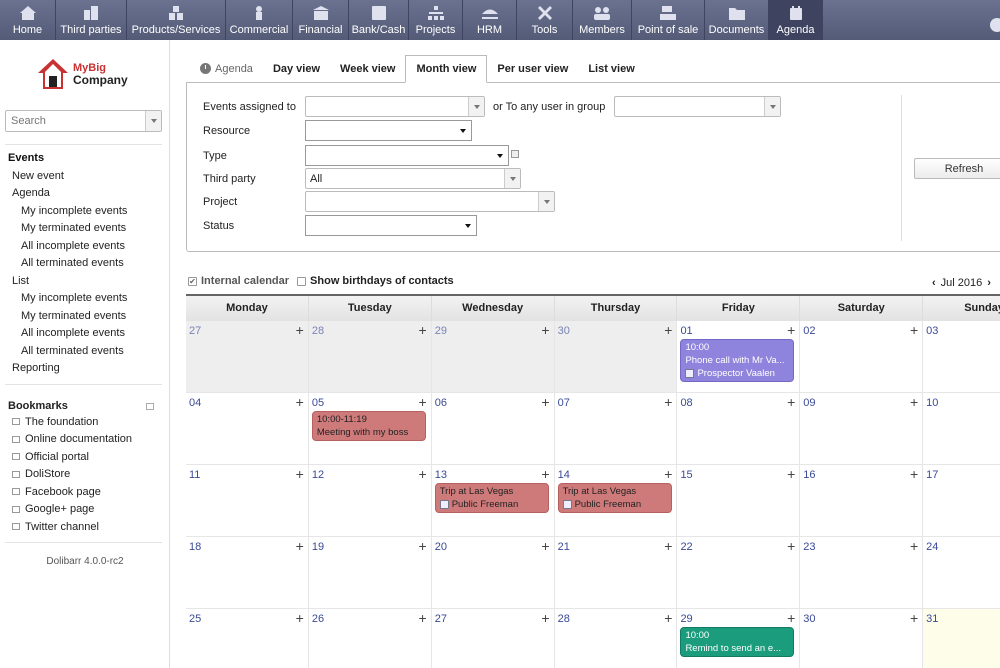  I want to click on sidebar-item: All incomplete events, so click(67, 247).